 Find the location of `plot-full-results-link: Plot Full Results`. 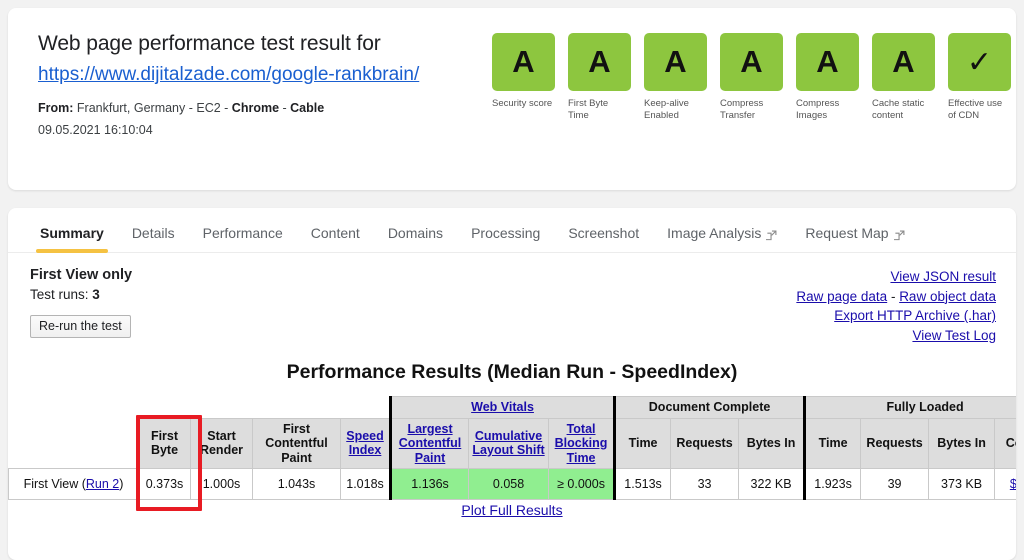

plot-full-results-link: Plot Full Results is located at coordinates (511, 510).